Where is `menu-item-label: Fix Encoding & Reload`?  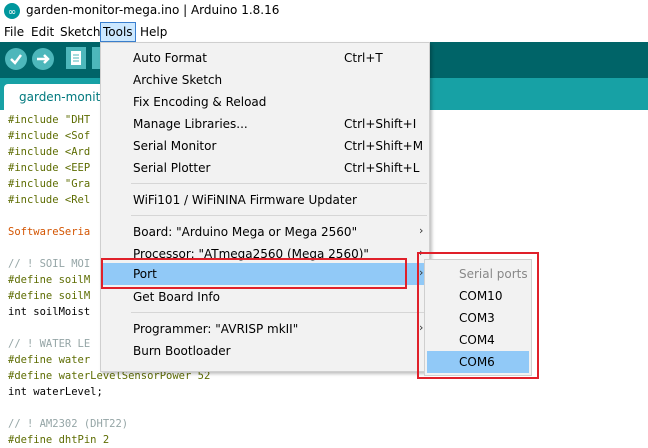 menu-item-label: Fix Encoding & Reload is located at coordinates (200, 102).